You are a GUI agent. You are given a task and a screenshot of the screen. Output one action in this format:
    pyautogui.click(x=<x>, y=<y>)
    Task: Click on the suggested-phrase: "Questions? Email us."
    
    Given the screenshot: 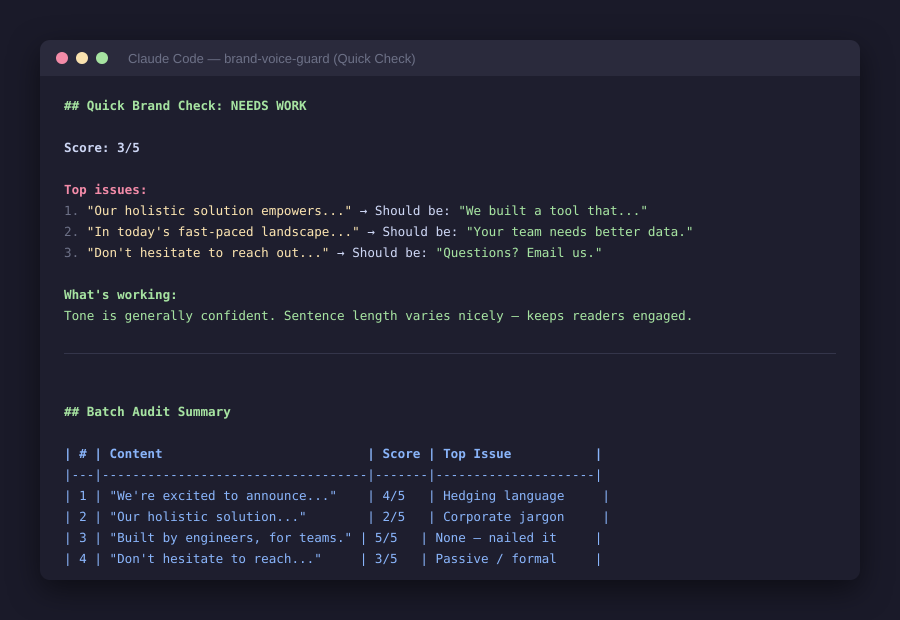 What is the action you would take?
    pyautogui.click(x=519, y=253)
    